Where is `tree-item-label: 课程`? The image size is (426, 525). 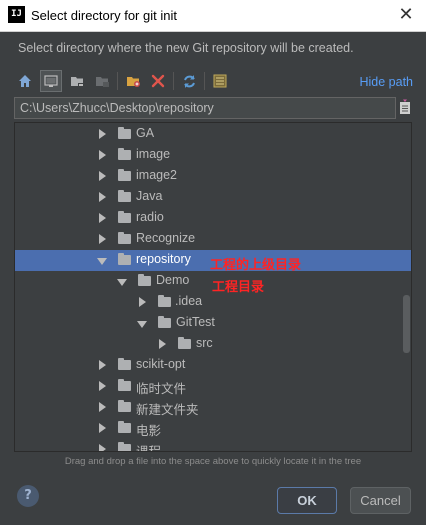
tree-item-label: 课程 is located at coordinates (149, 448).